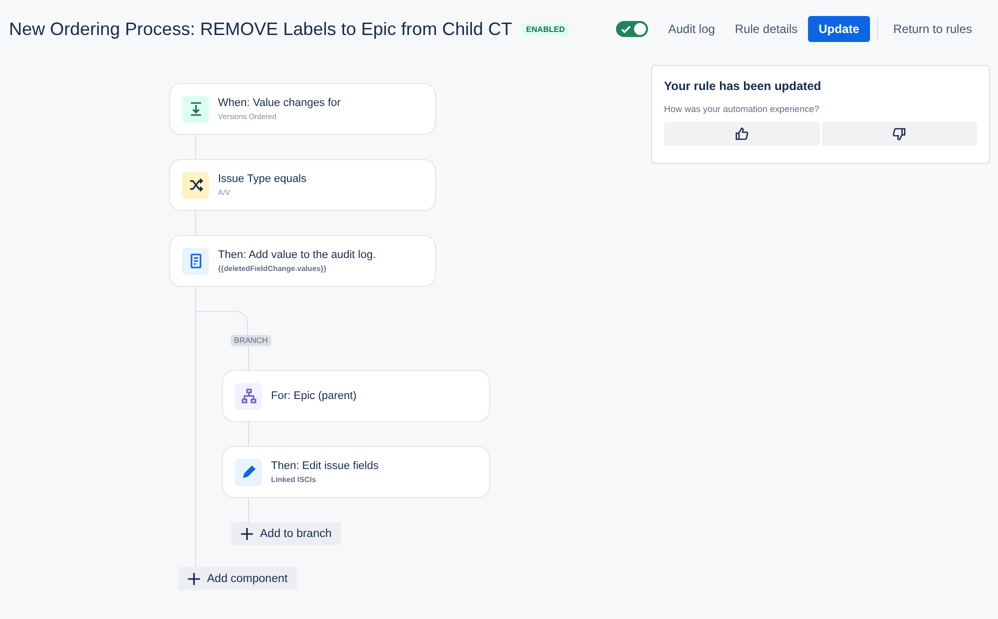  Describe the element at coordinates (839, 29) in the screenshot. I see `update-button: Update` at that location.